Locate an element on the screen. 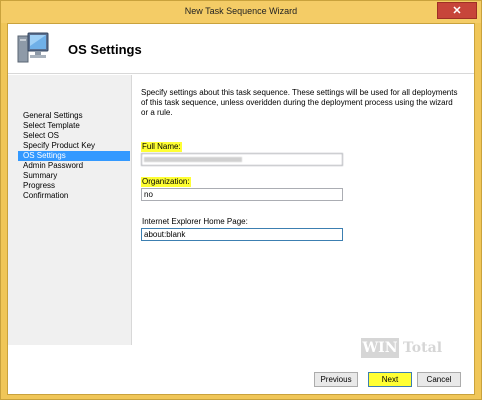 The image size is (482, 400). page-title: OS Settings is located at coordinates (105, 49).